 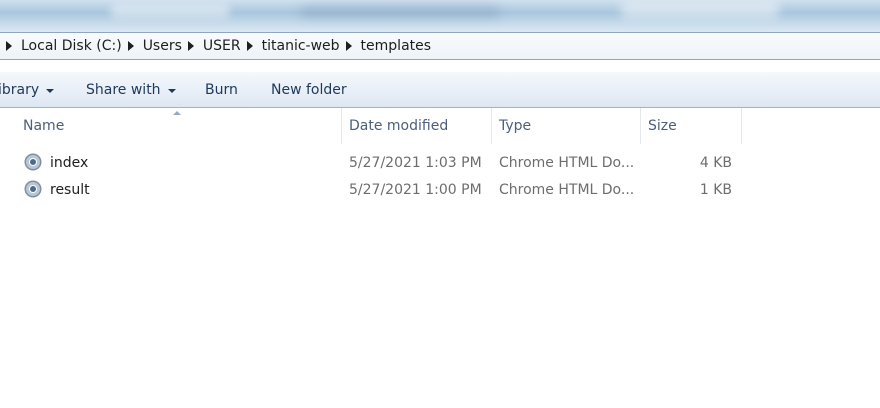 I want to click on file-date-modified: 5/27/2021 1:03 PM, so click(x=415, y=163).